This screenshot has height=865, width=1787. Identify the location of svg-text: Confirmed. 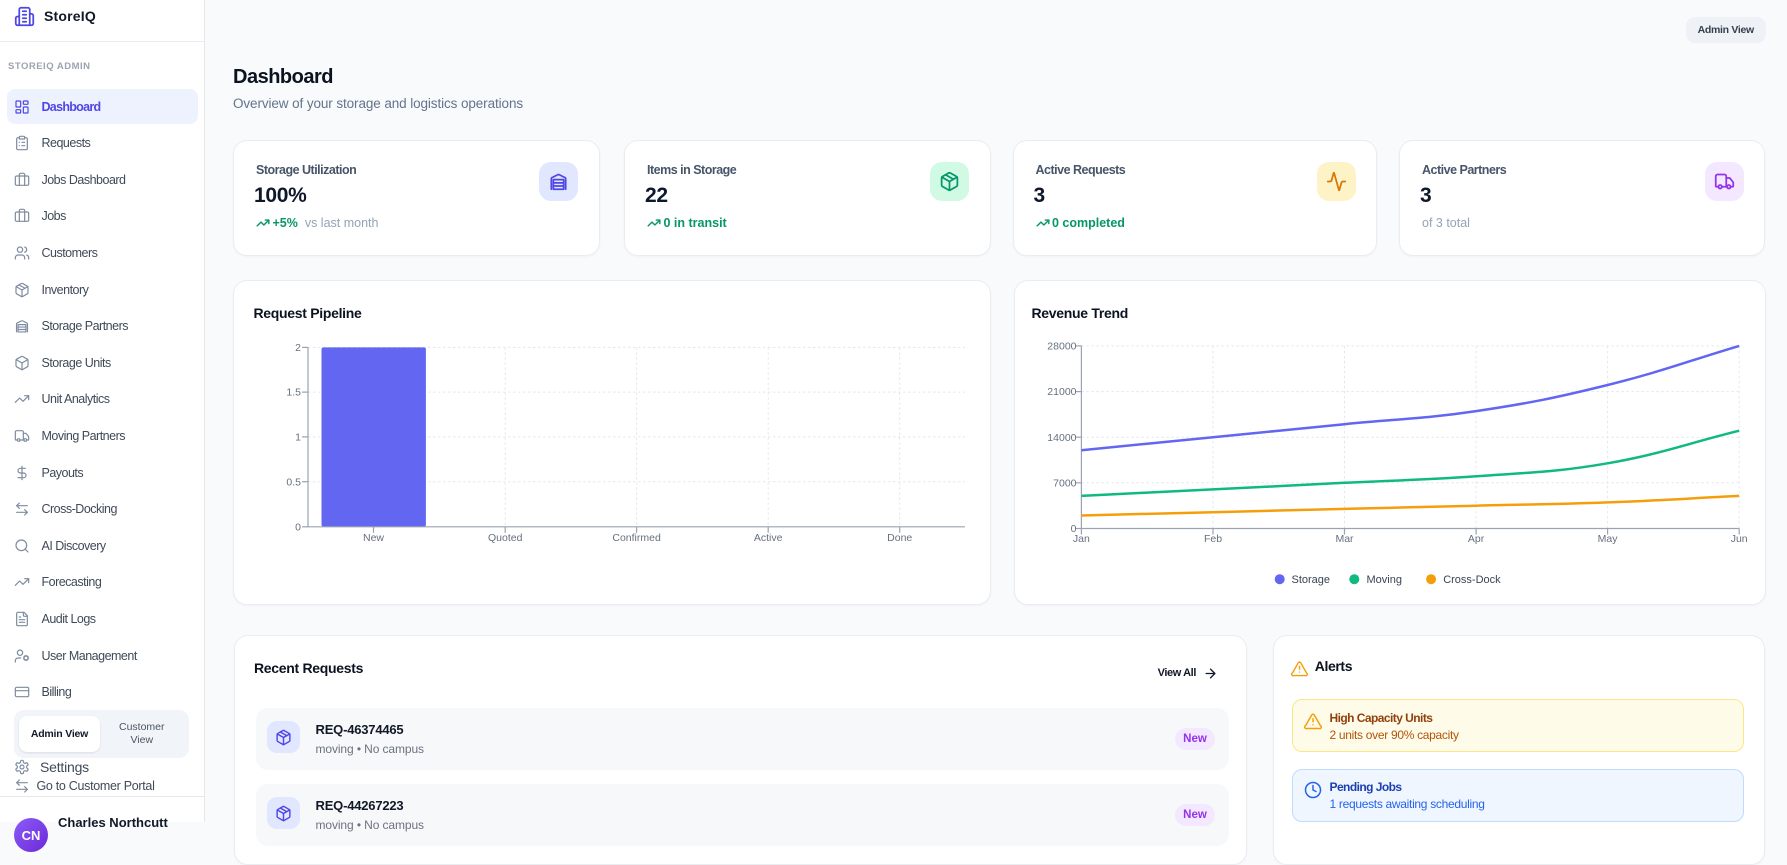
(636, 538).